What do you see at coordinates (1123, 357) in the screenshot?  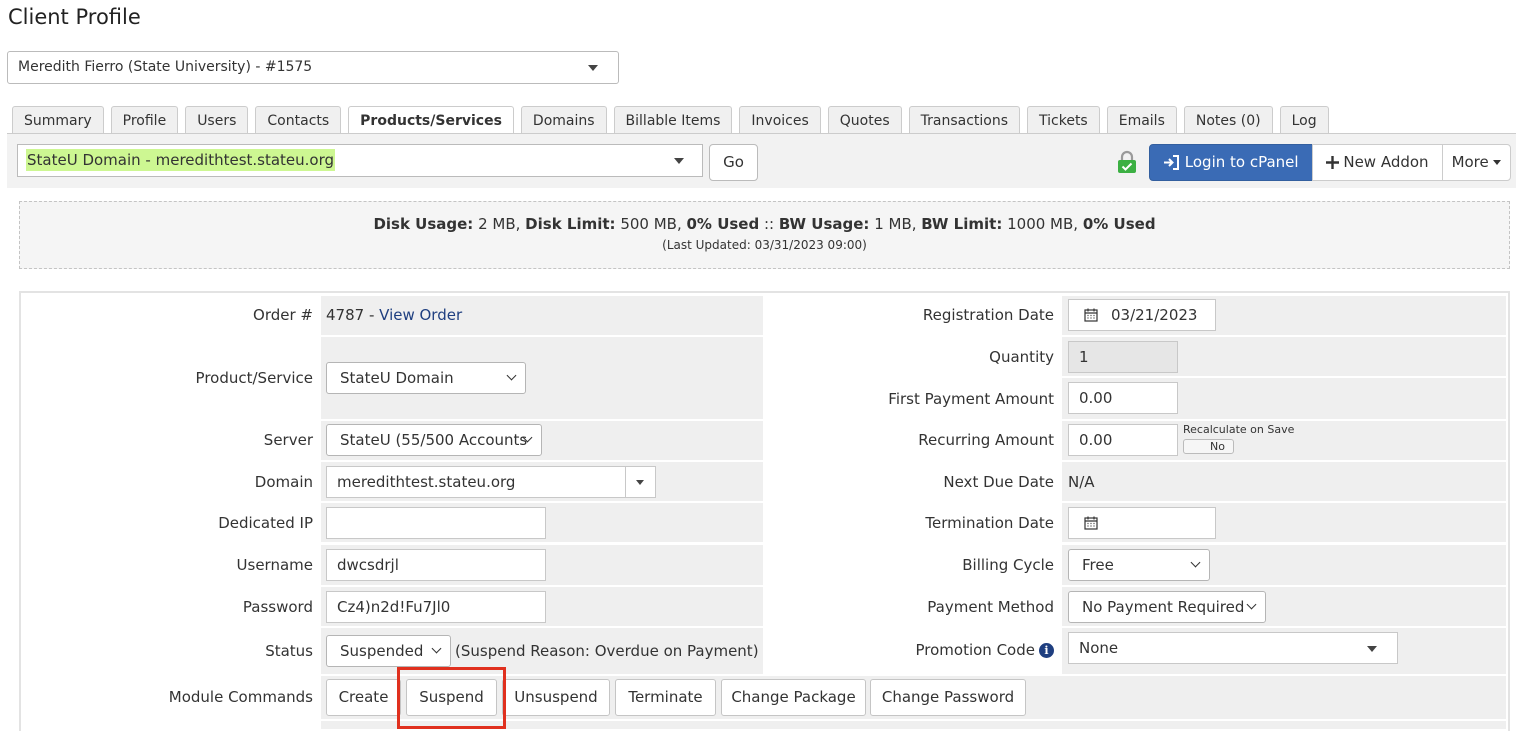 I see `quantity-input: 1` at bounding box center [1123, 357].